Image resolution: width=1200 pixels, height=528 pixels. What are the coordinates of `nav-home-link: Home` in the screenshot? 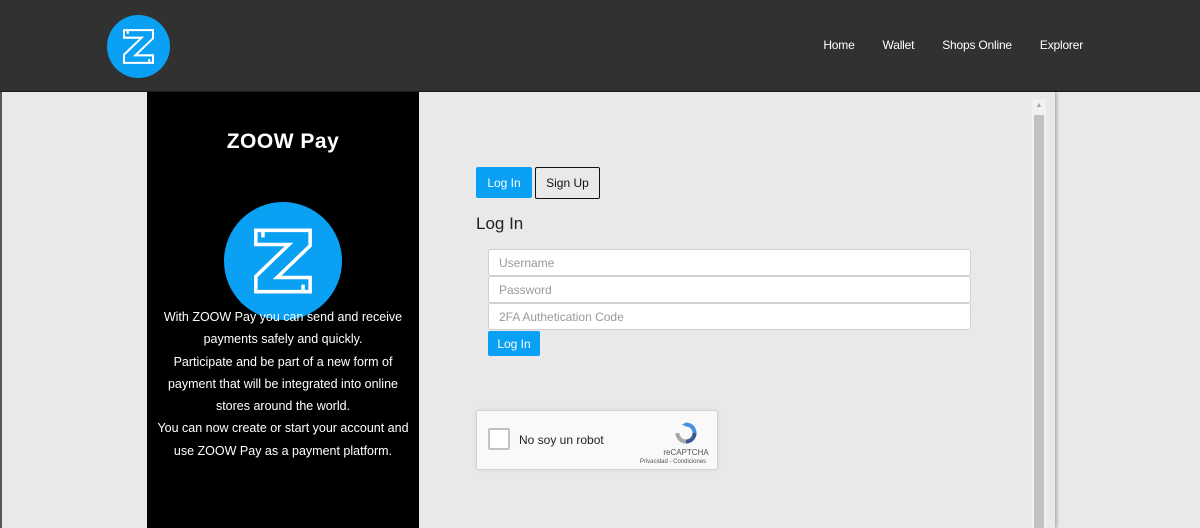 It's located at (838, 45).